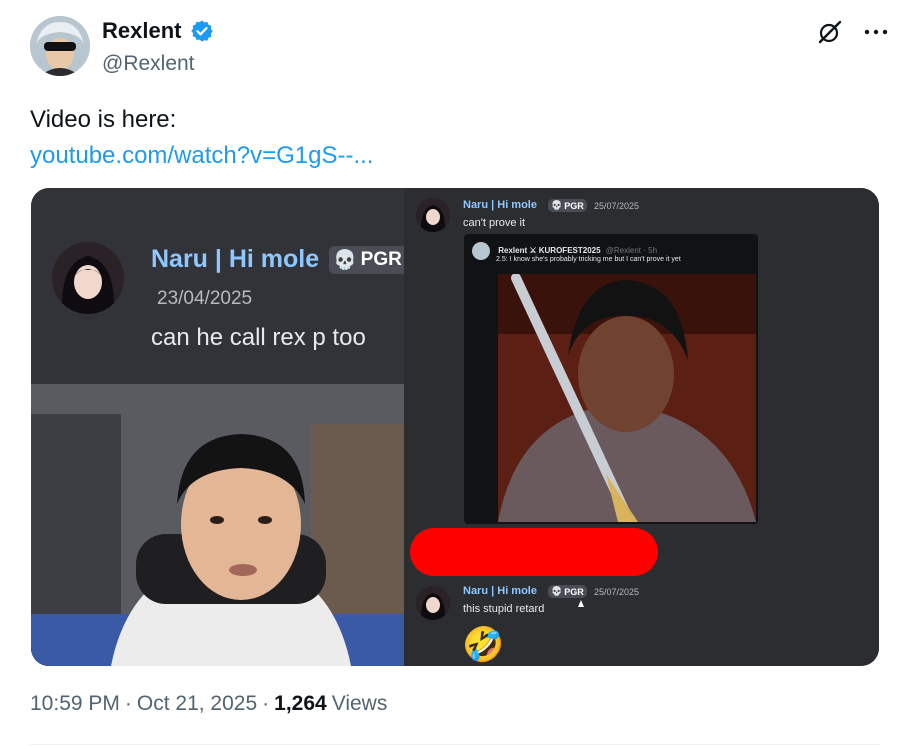  What do you see at coordinates (205, 298) in the screenshot?
I see `discord-date: 23/04/2025` at bounding box center [205, 298].